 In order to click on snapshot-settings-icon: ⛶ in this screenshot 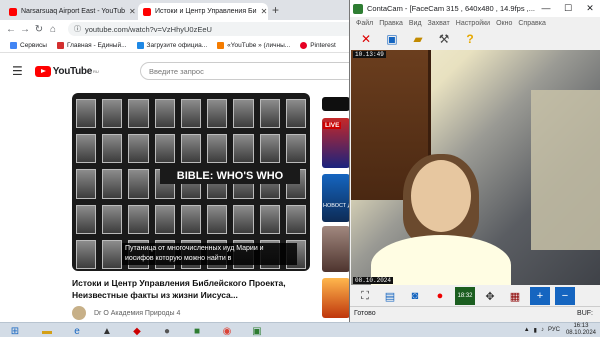, I will do `click(365, 296)`.